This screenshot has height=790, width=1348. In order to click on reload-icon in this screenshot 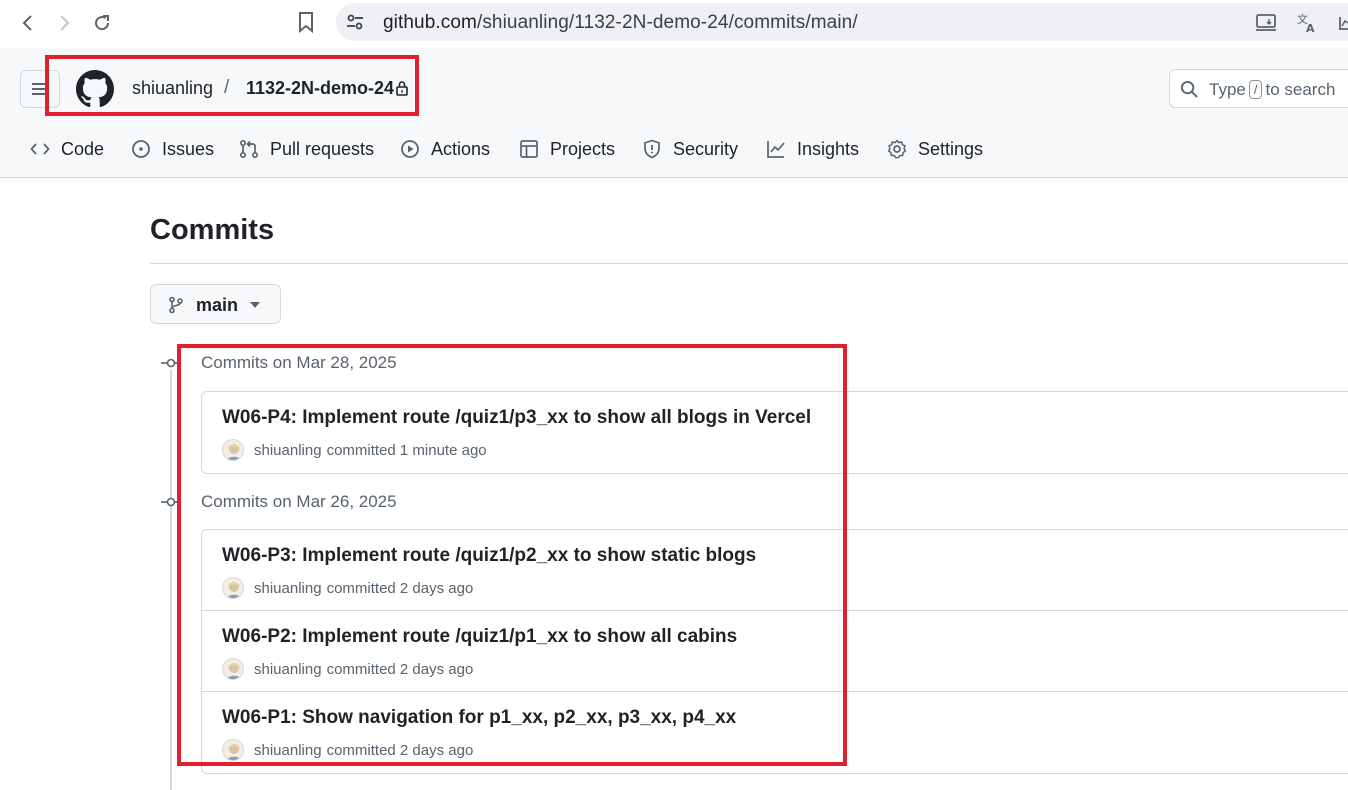, I will do `click(102, 23)`.